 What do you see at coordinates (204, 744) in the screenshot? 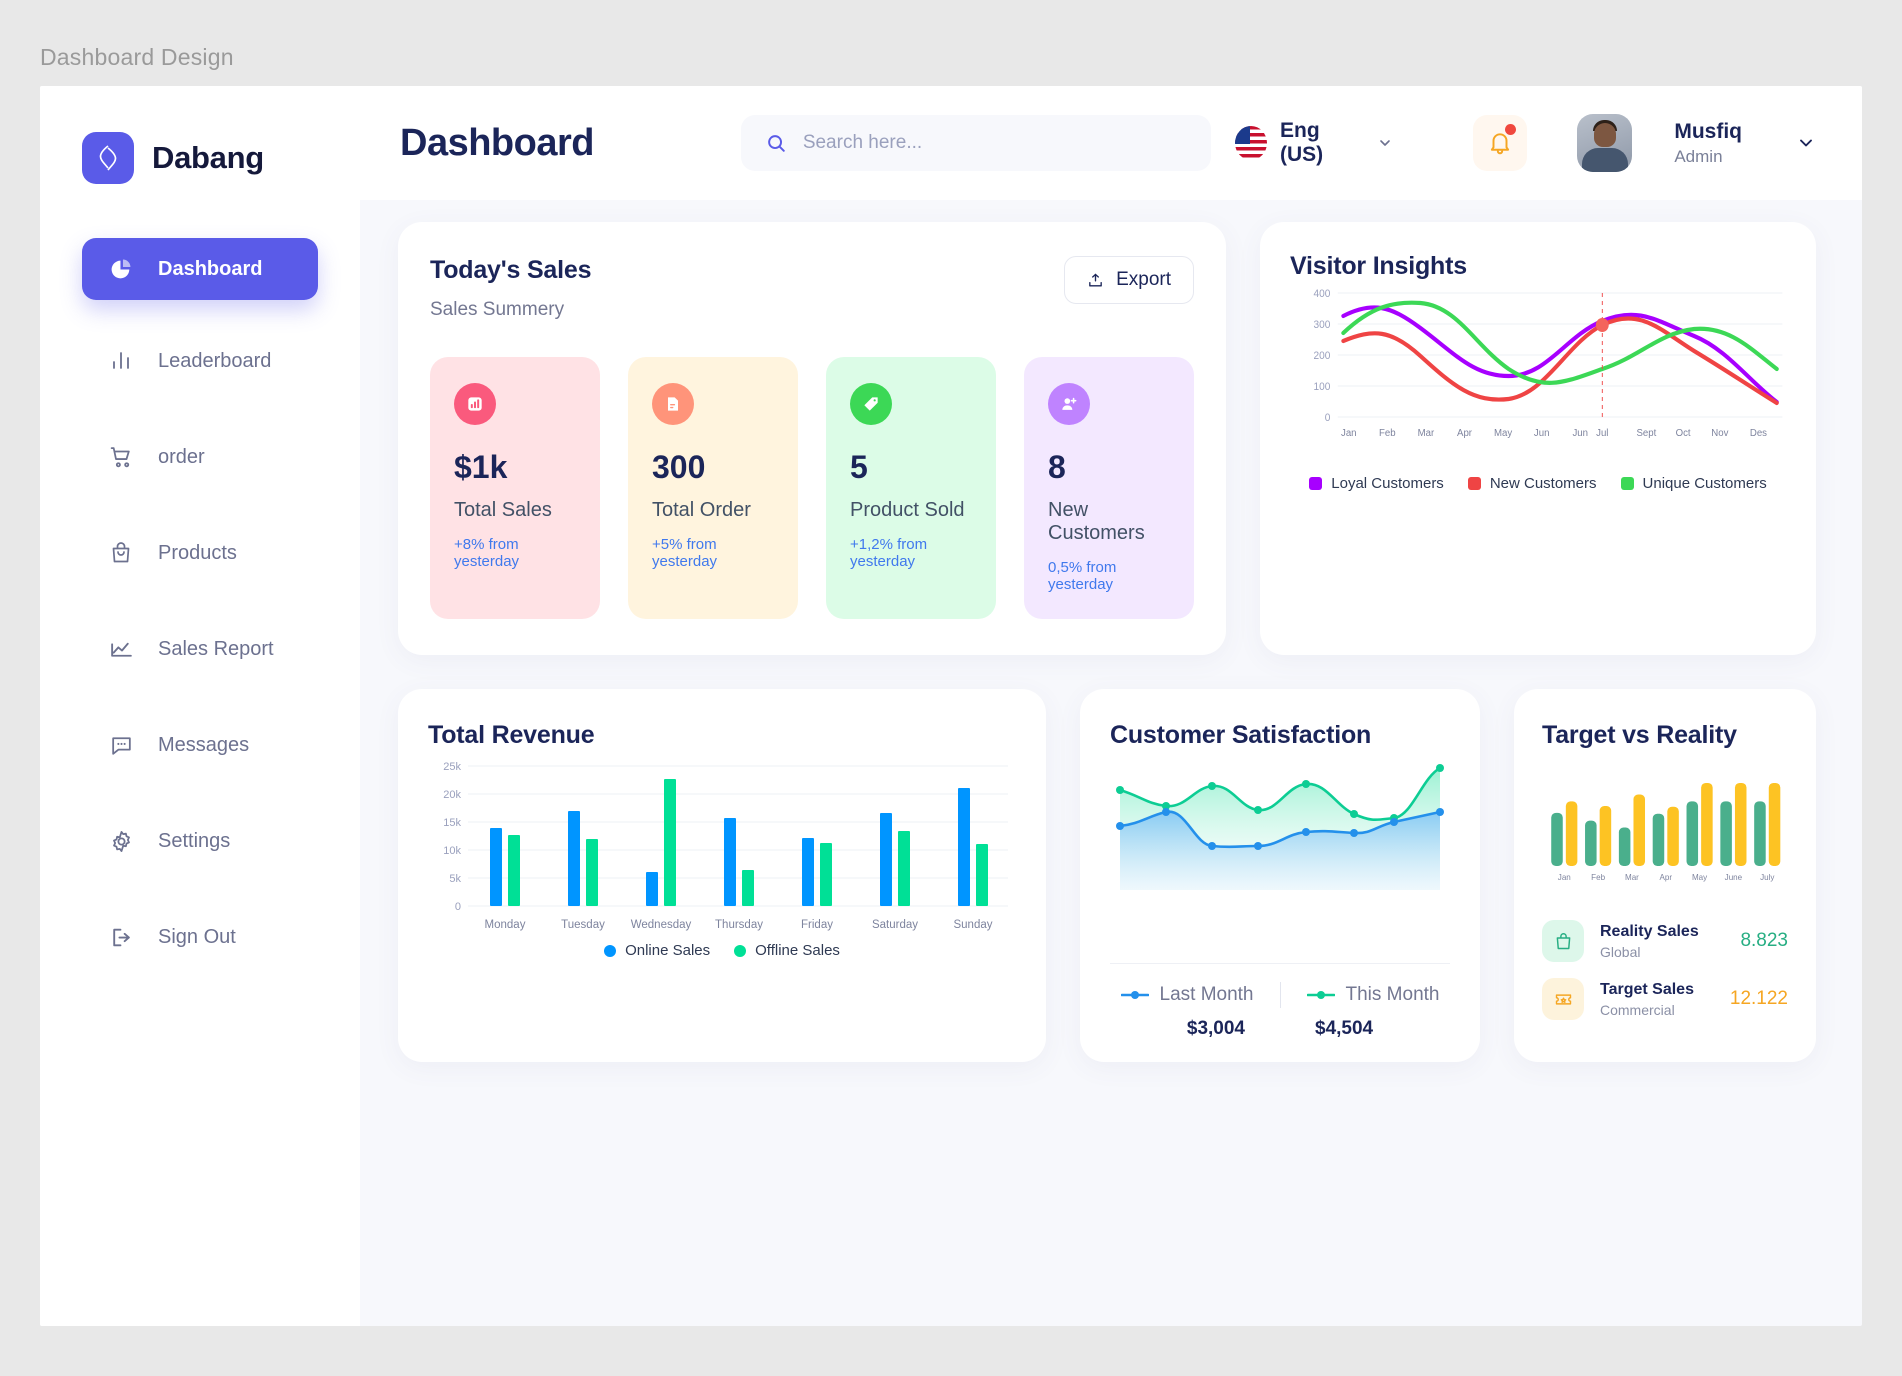
I see `sidebar-item-label: Messages` at bounding box center [204, 744].